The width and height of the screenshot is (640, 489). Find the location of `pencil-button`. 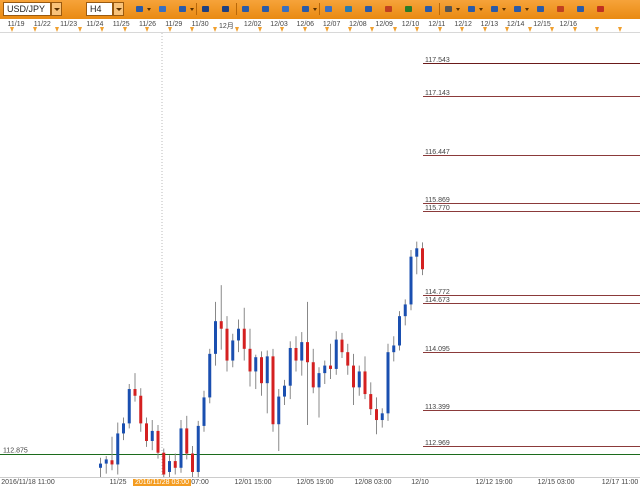

pencil-button is located at coordinates (388, 9).